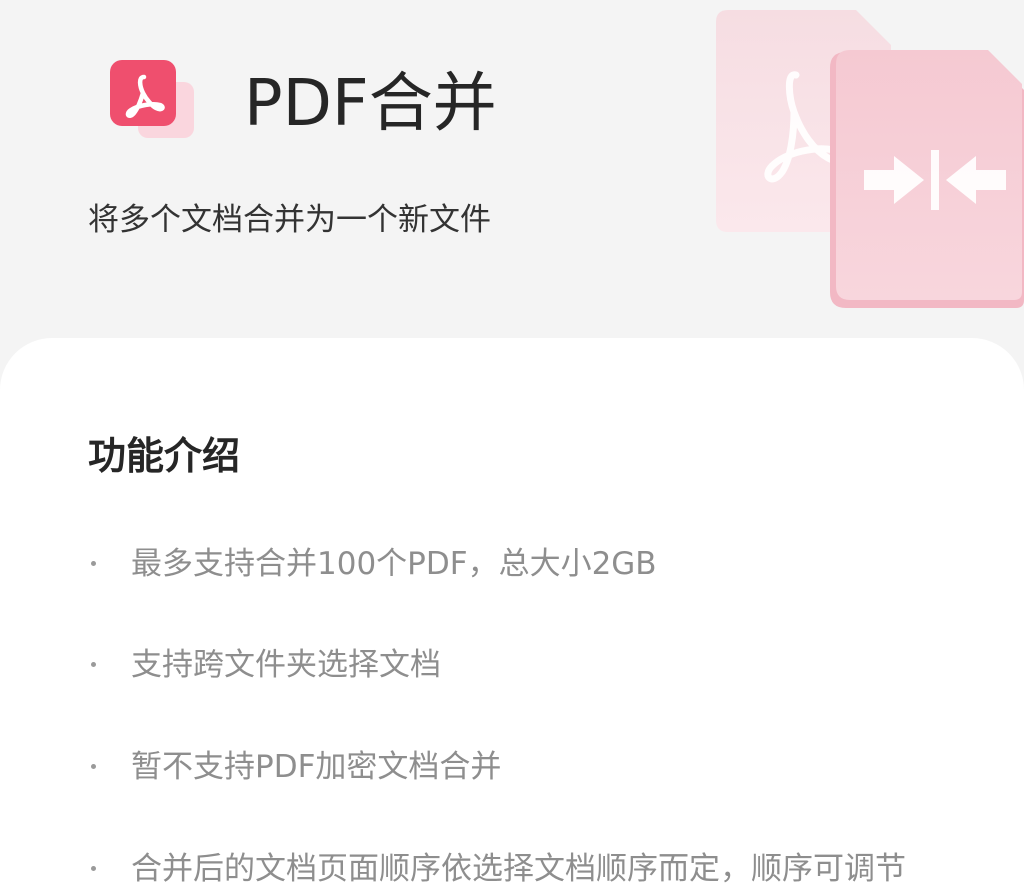 This screenshot has height=894, width=1024. I want to click on section-title: 功能介绍, so click(164, 456).